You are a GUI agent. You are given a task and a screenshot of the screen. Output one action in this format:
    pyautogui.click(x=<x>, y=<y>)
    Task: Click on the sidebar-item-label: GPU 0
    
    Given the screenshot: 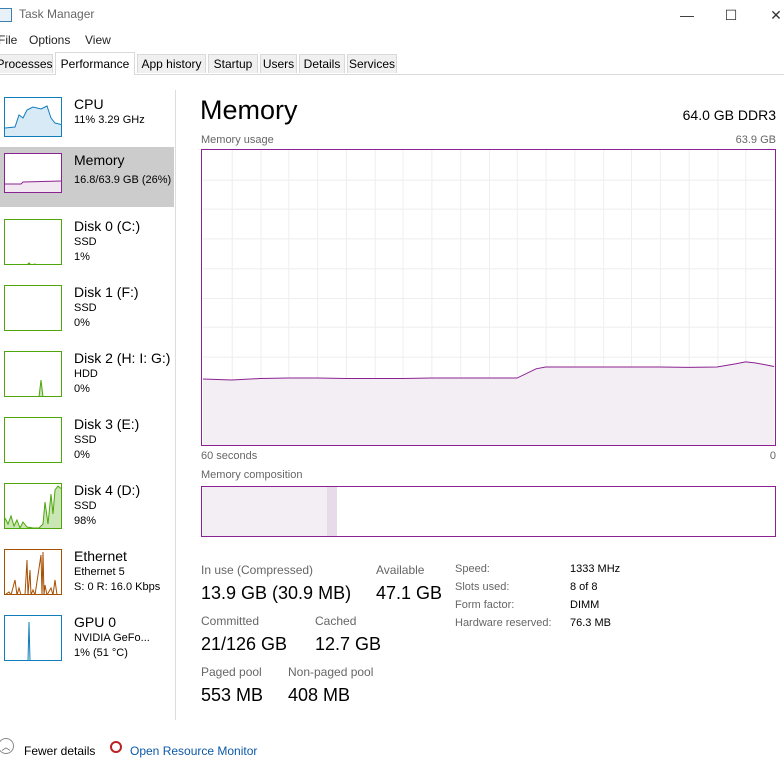 What is the action you would take?
    pyautogui.click(x=95, y=622)
    